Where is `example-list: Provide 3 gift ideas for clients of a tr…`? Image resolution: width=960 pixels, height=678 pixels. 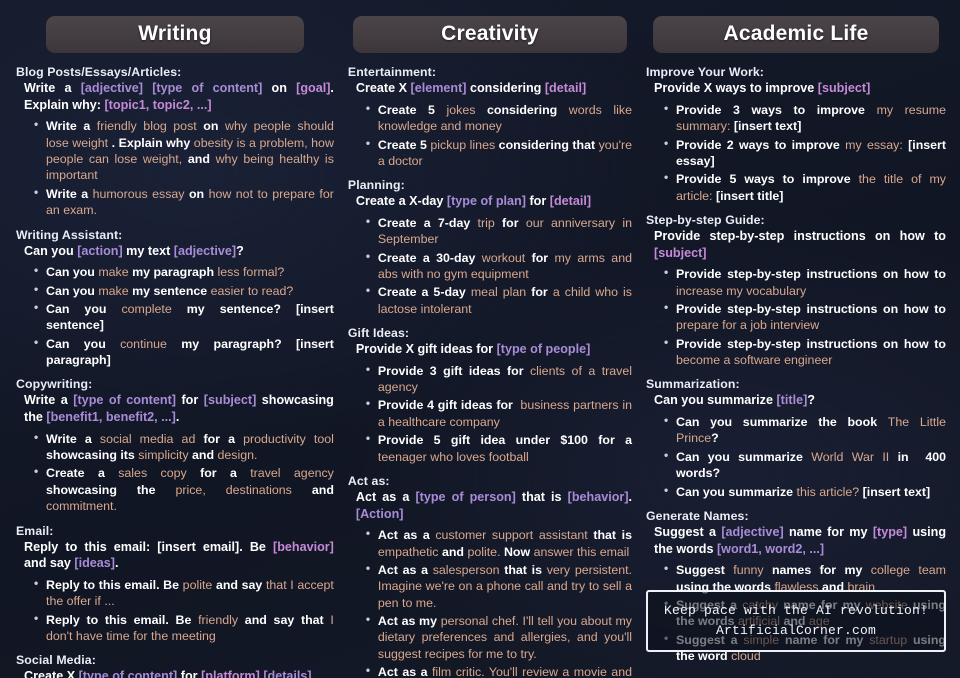
example-list: Provide 3 gift ideas for clients of a tr… is located at coordinates (490, 413).